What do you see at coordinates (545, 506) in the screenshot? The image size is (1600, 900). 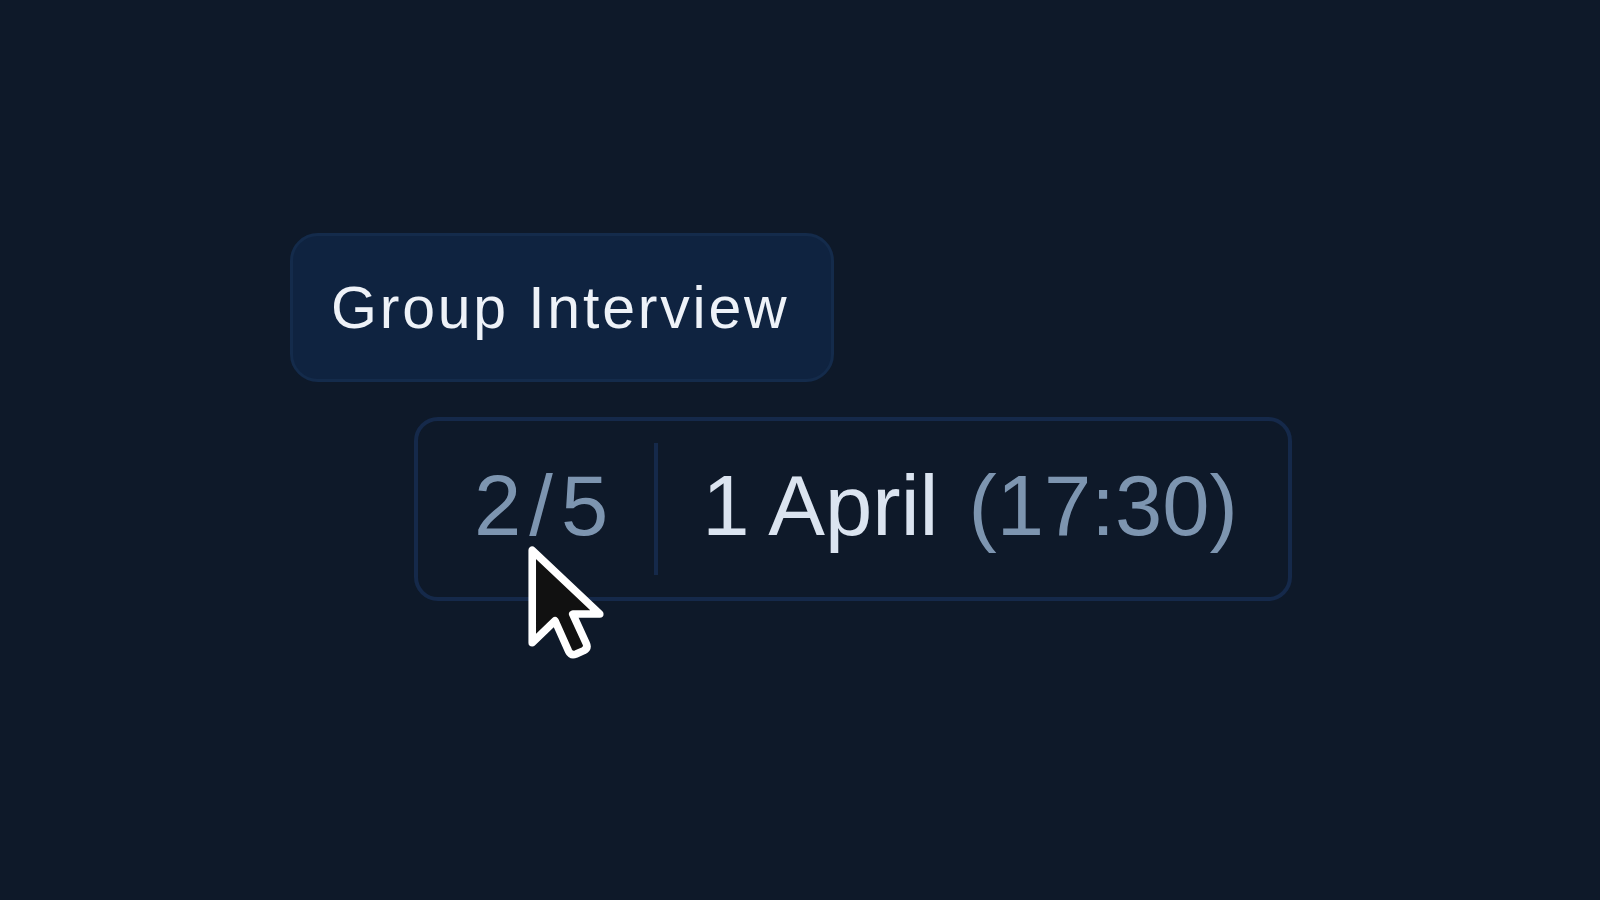 I see `count-text: 2/5` at bounding box center [545, 506].